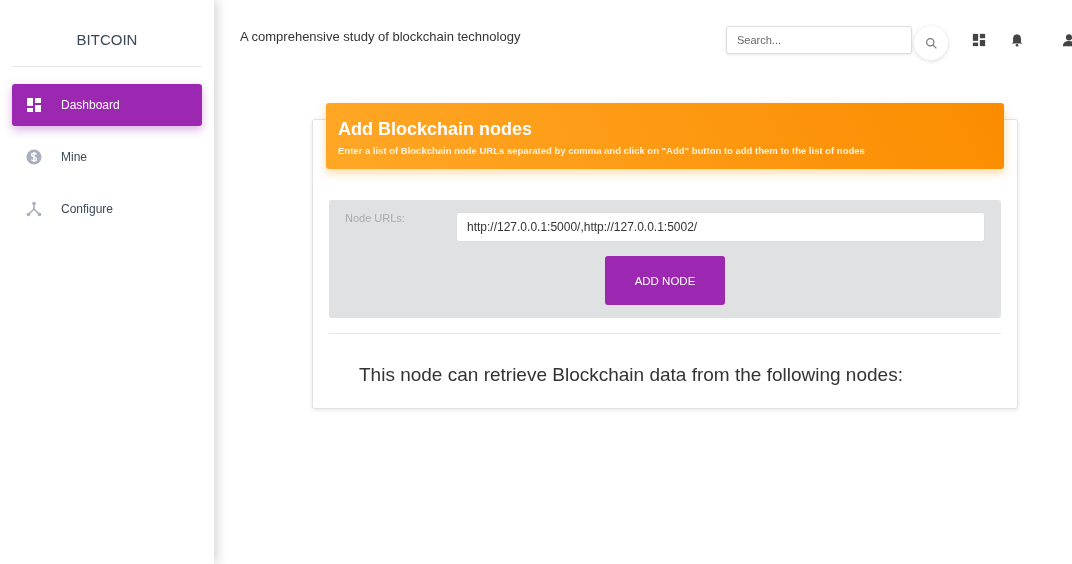  I want to click on notification-bell-icon, so click(1017, 40).